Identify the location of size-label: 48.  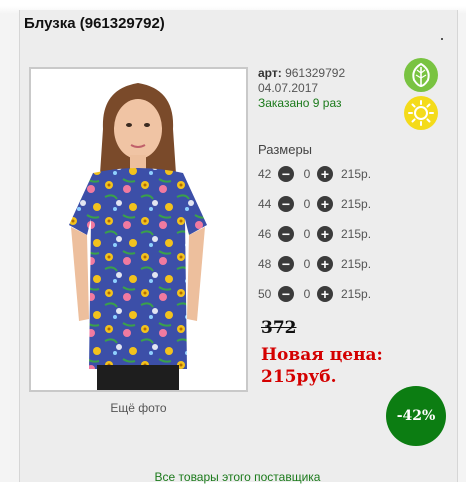
(265, 264).